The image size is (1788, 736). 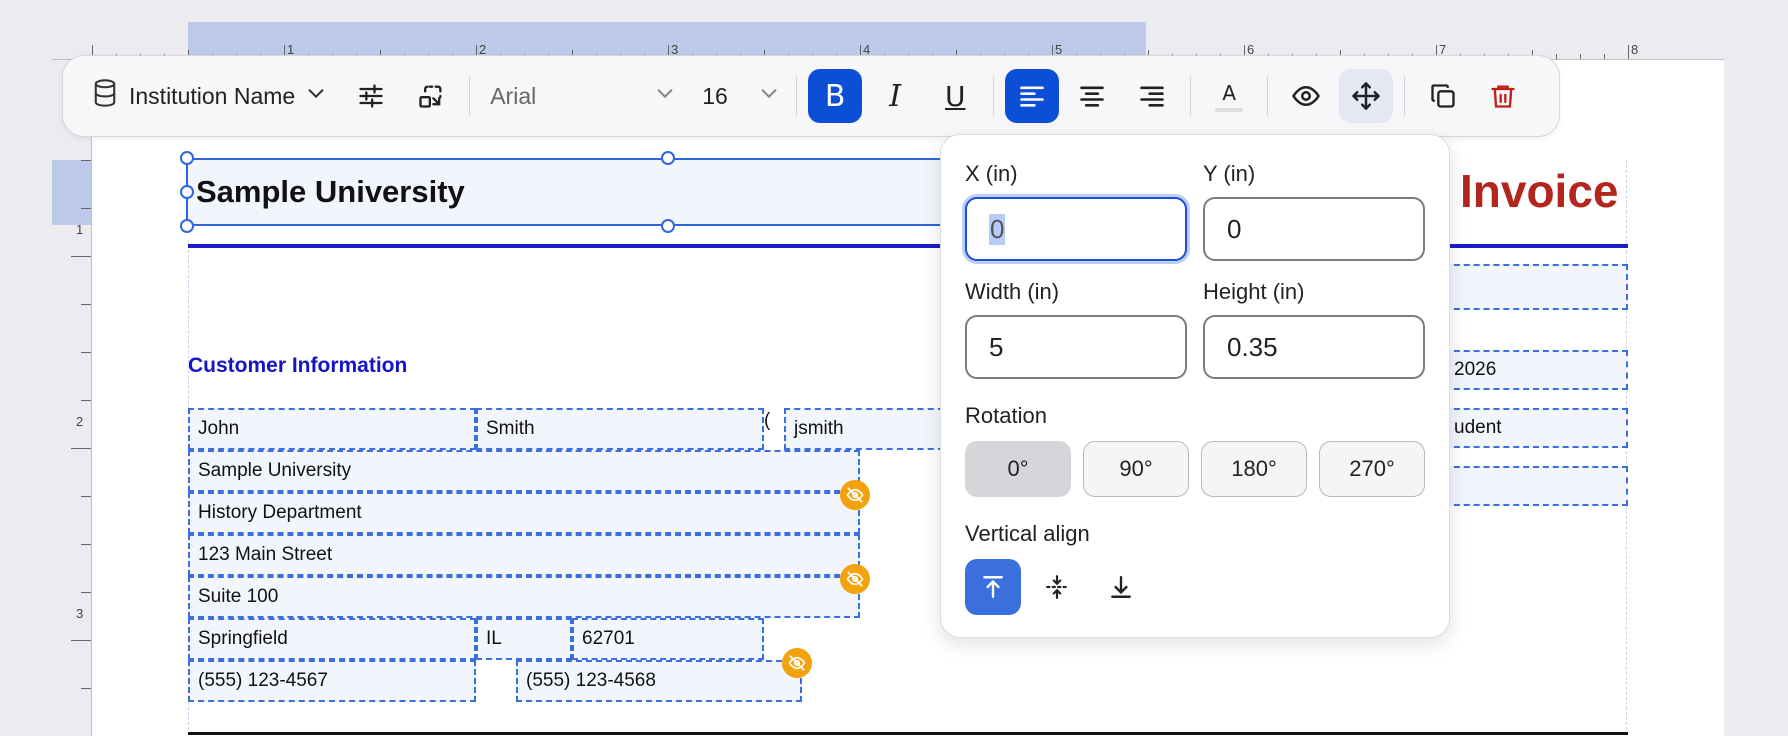 I want to click on field-selector: Institution Name, so click(x=212, y=96).